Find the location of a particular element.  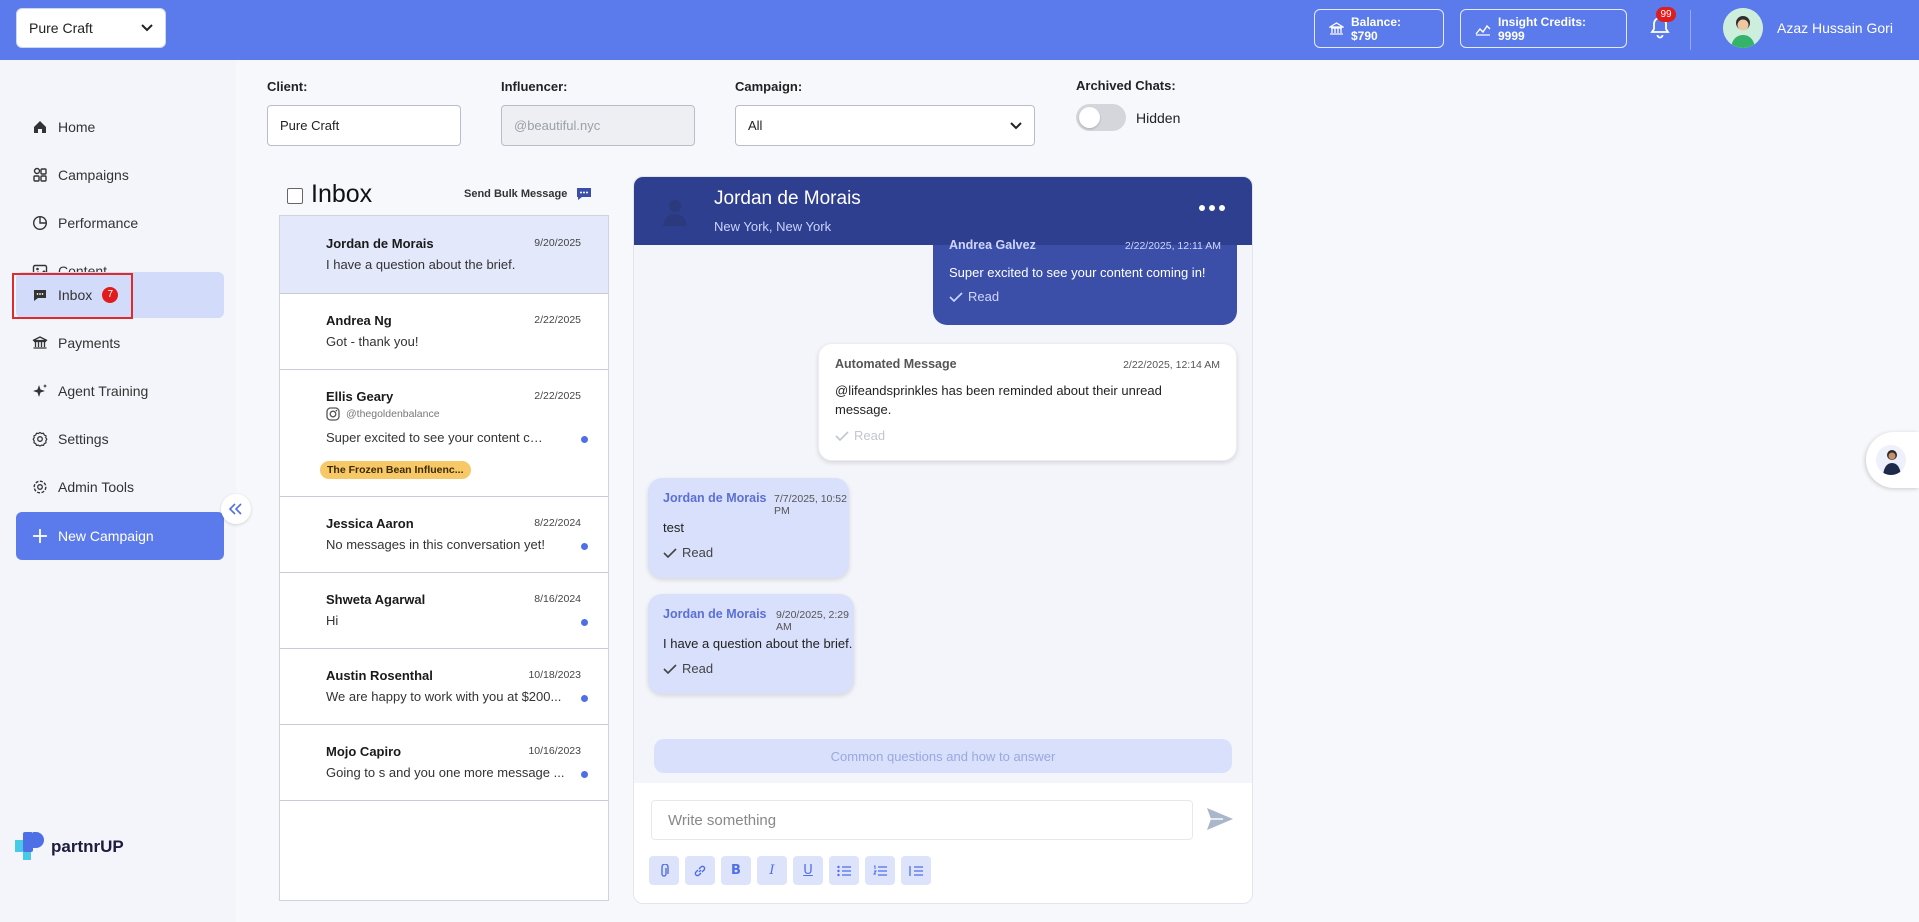

more-options-icon is located at coordinates (1212, 208).